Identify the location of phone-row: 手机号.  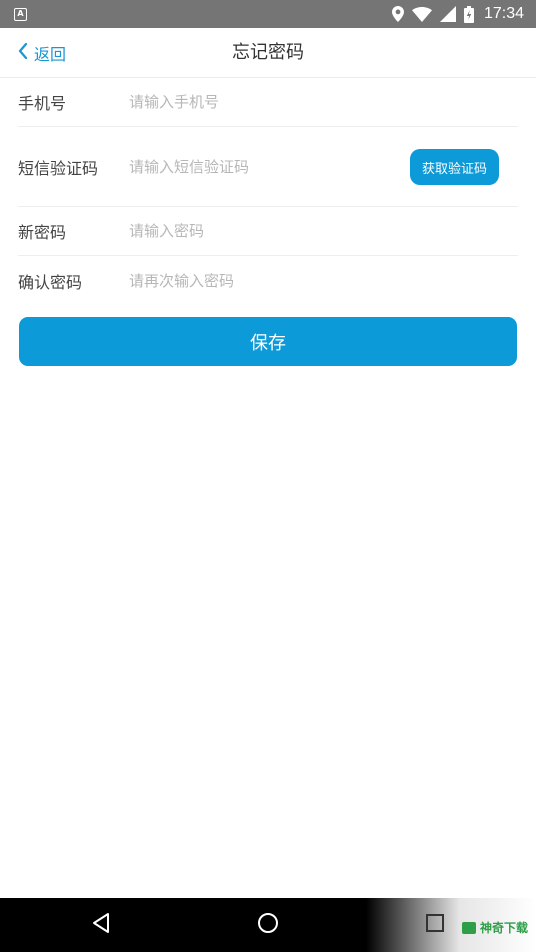
(268, 102).